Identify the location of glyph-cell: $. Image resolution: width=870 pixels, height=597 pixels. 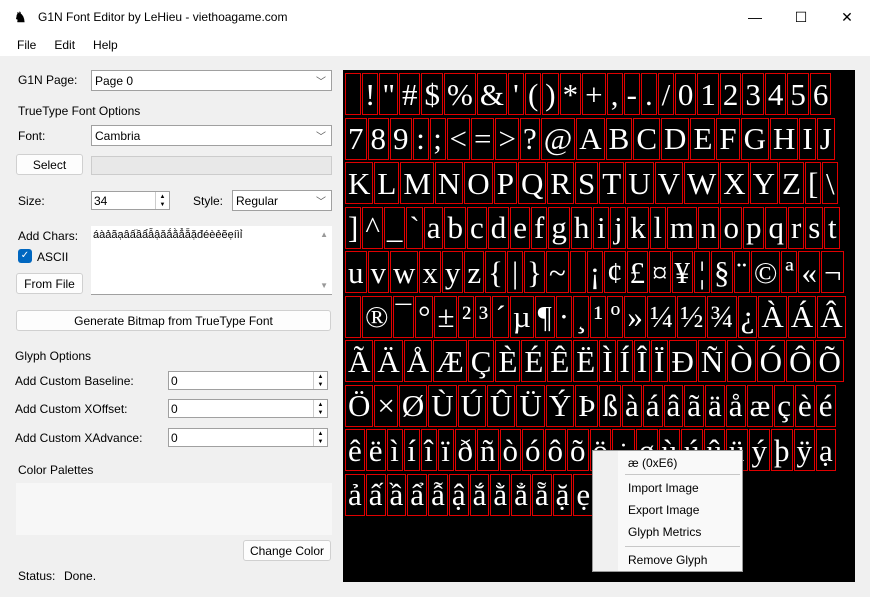
(432, 94).